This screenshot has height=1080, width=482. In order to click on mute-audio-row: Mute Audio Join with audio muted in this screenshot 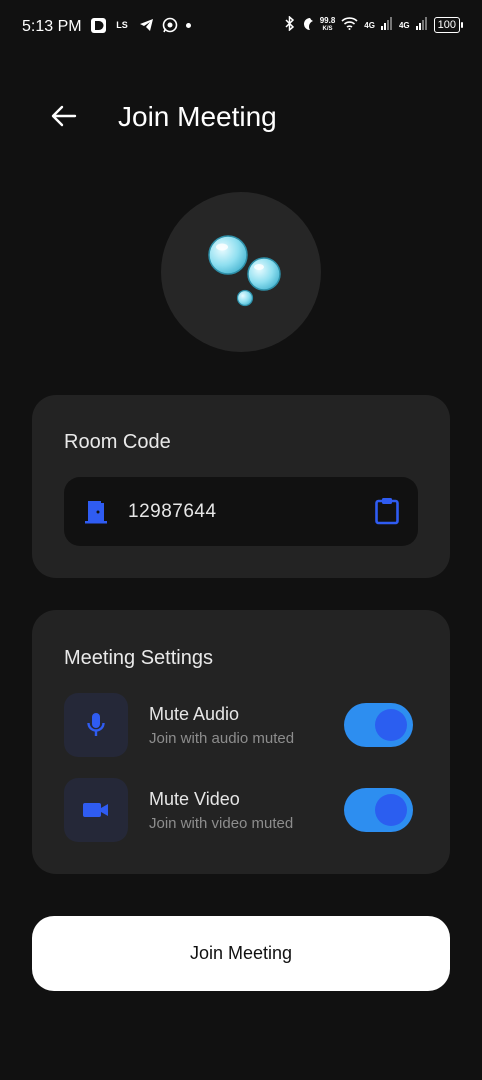, I will do `click(241, 725)`.